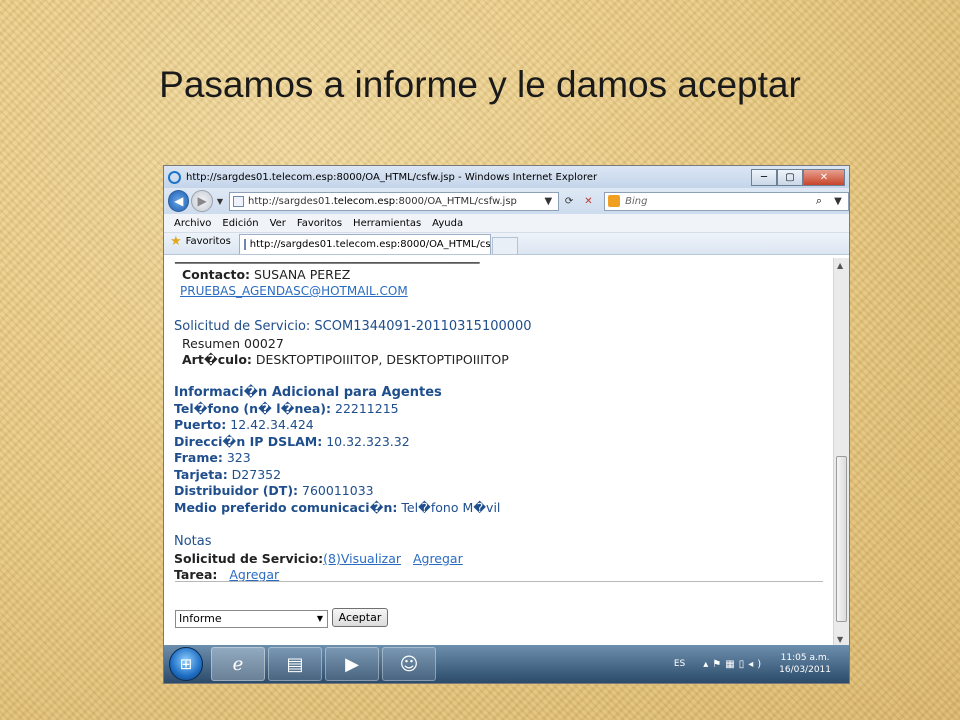  What do you see at coordinates (841, 539) in the screenshot?
I see `scroll-thumb` at bounding box center [841, 539].